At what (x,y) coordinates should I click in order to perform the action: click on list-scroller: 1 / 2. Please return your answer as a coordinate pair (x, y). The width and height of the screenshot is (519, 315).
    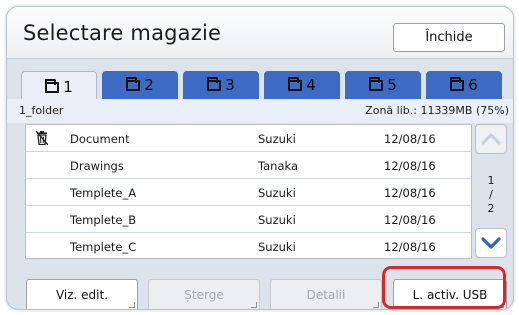
    Looking at the image, I should click on (491, 191).